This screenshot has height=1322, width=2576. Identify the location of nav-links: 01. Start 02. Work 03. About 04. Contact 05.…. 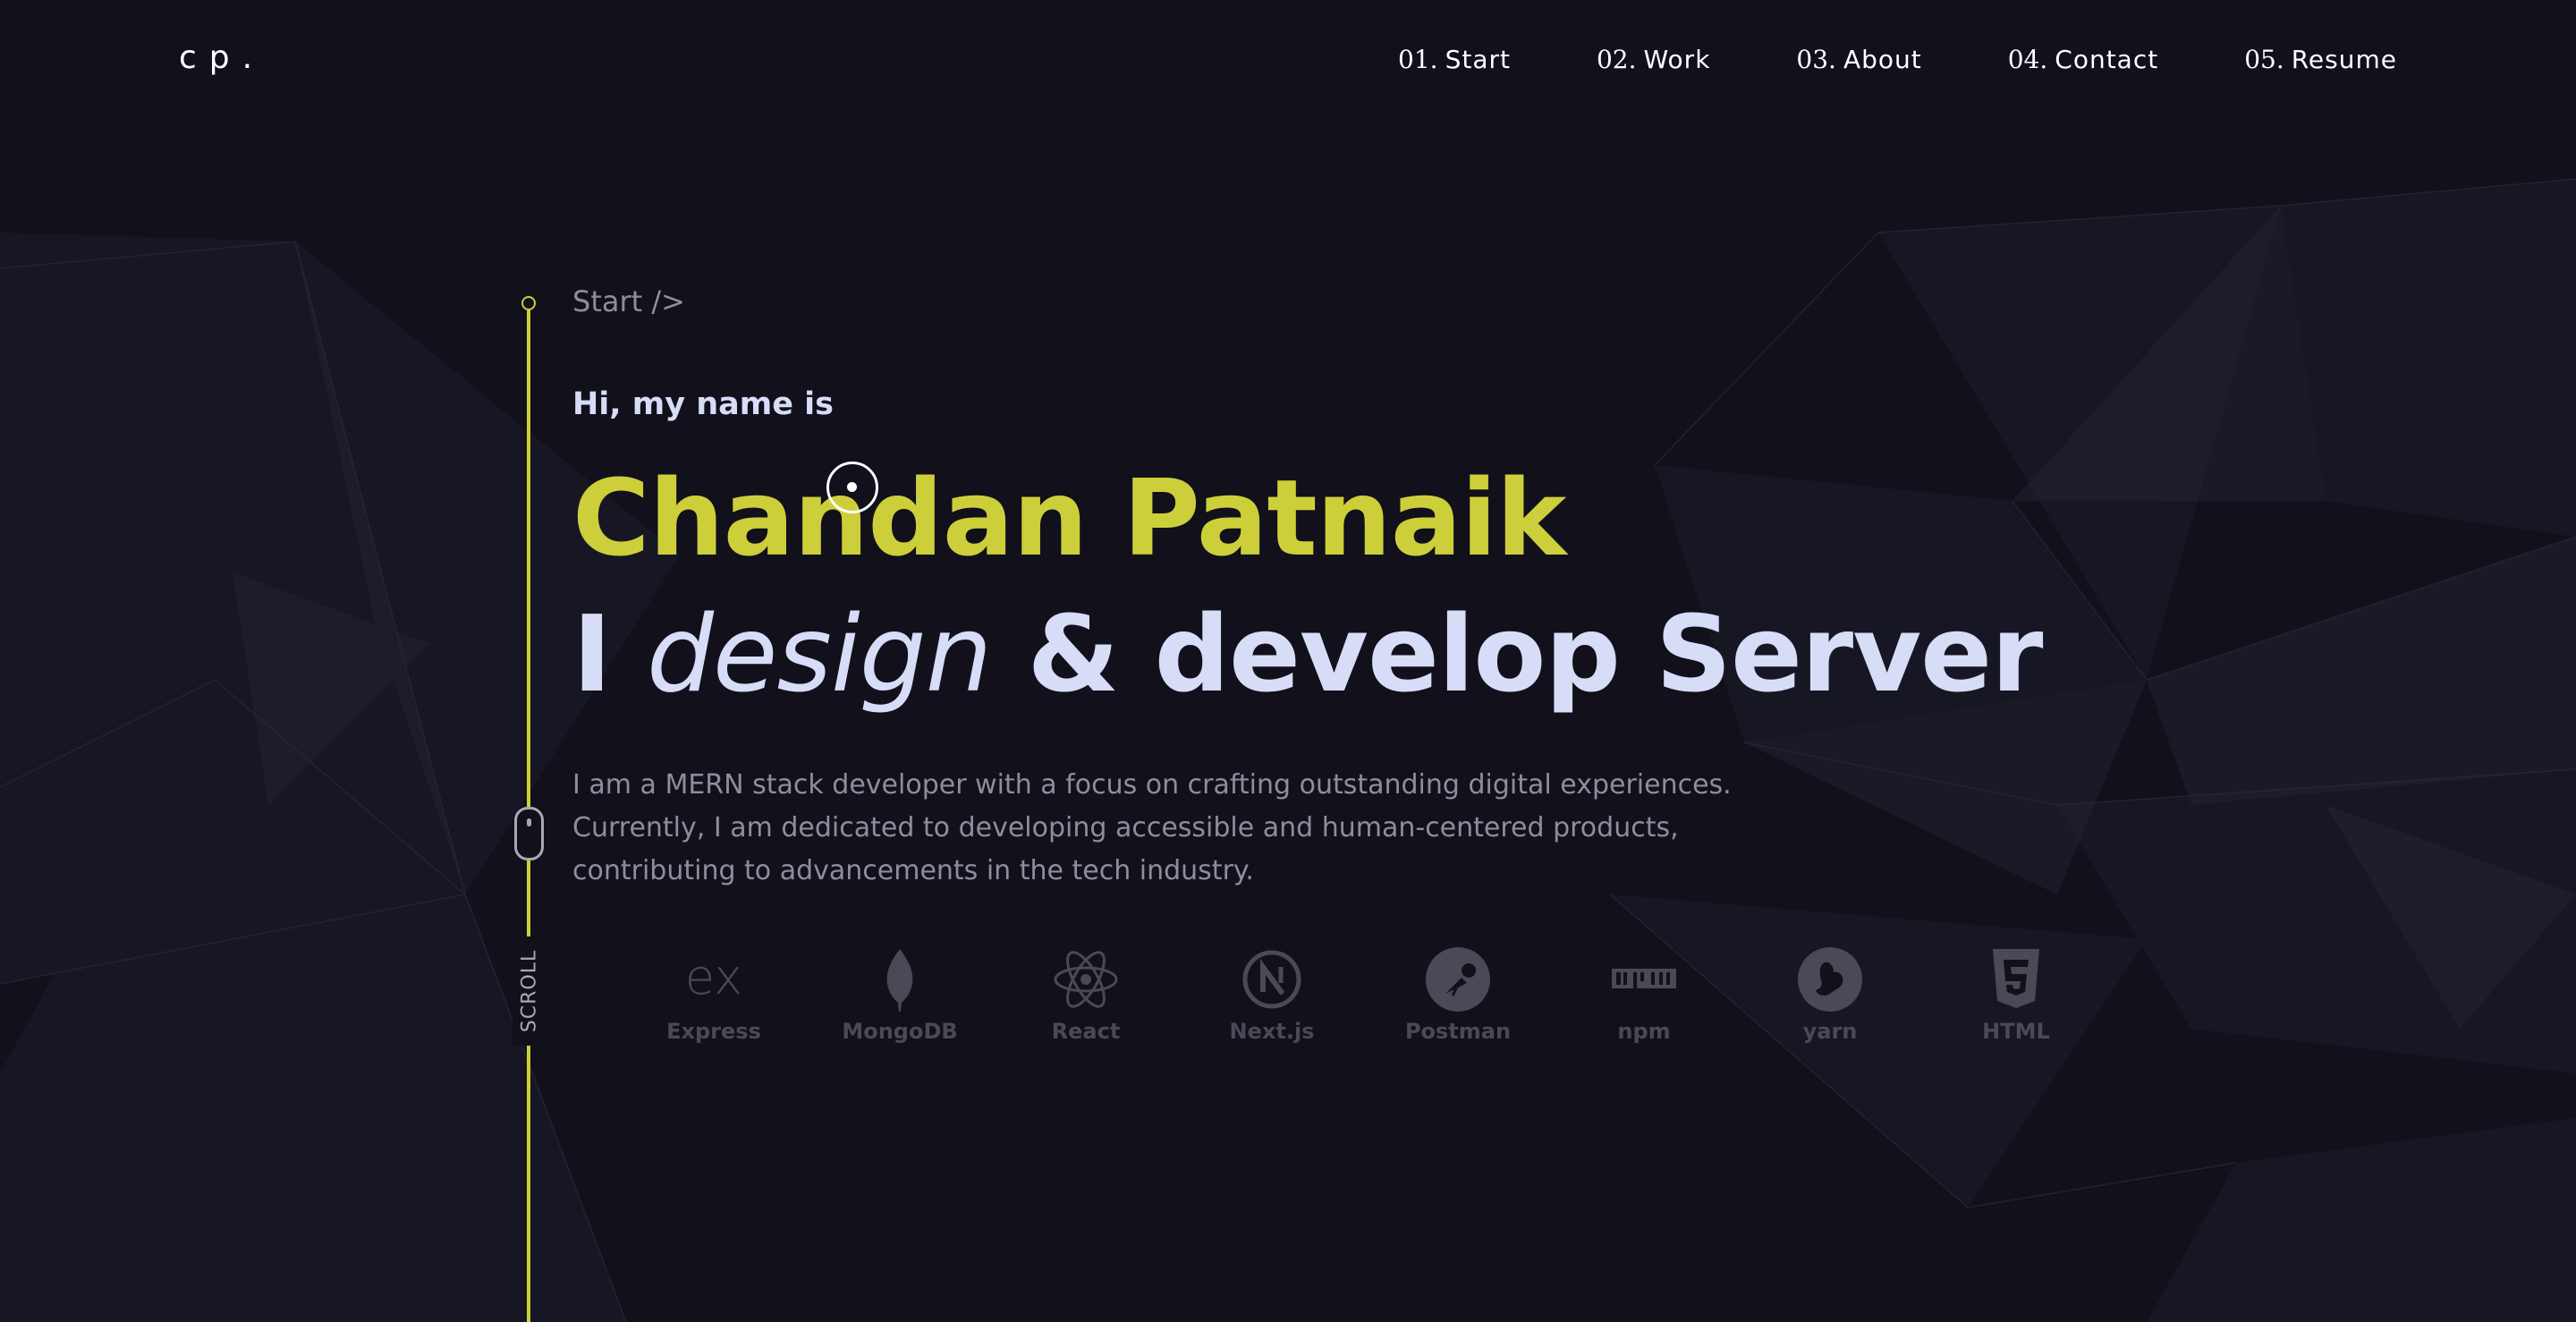
(1897, 59).